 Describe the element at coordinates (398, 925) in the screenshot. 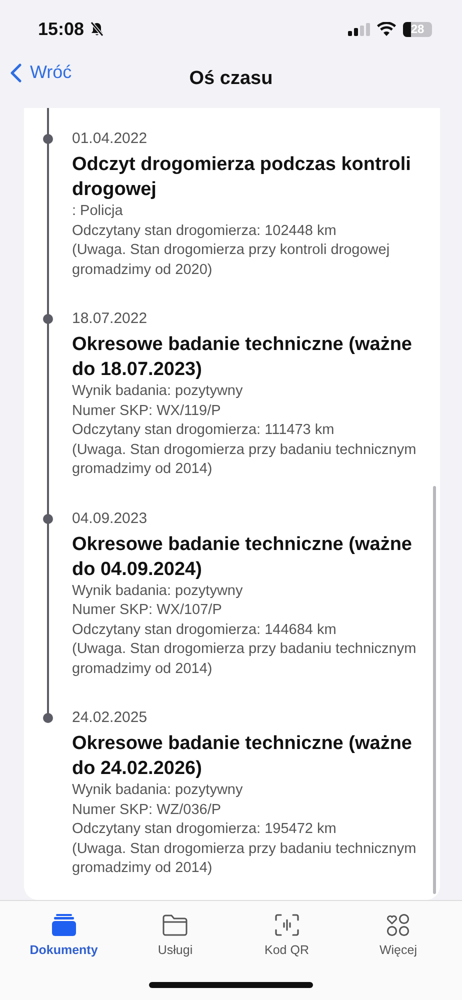

I see `heart-and-circles-icon` at that location.